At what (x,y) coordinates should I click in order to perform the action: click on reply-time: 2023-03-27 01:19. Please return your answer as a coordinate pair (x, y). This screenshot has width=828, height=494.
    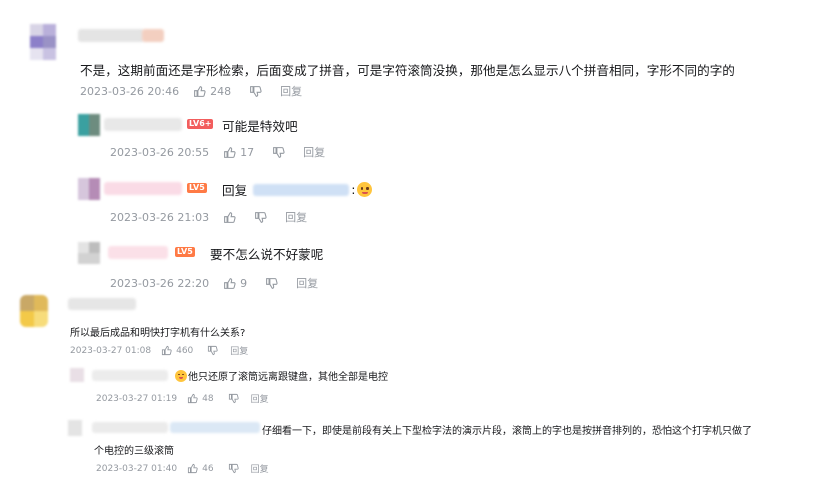
    Looking at the image, I should click on (137, 398).